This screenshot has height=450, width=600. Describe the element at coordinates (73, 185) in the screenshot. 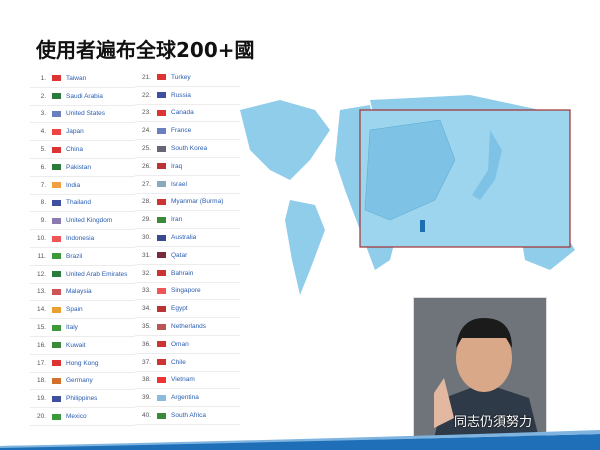

I see `country-name: India` at that location.